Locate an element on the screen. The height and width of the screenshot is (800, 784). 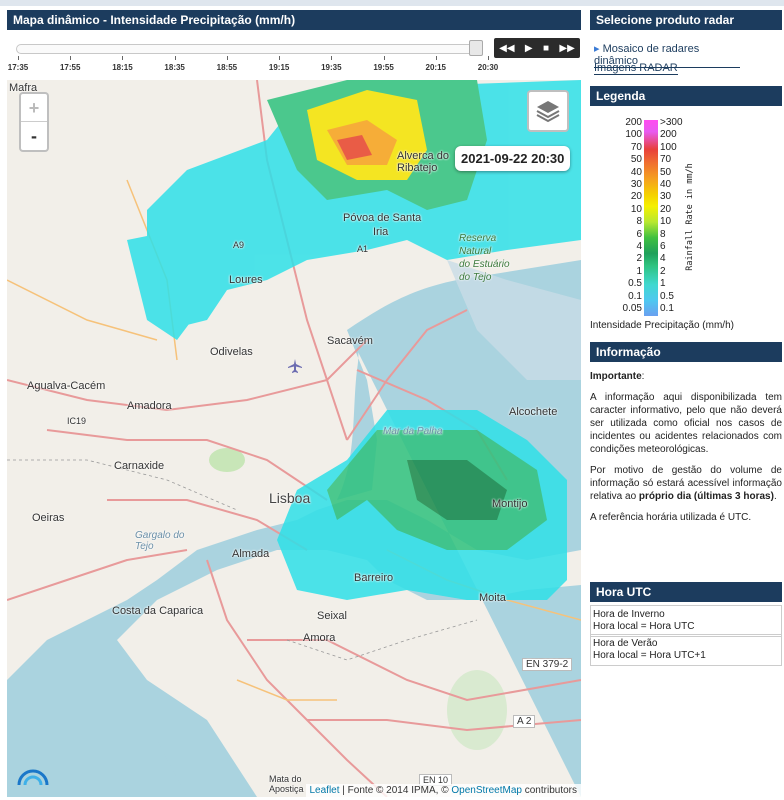
arrow-right-icon: ▸ is located at coordinates (597, 49).